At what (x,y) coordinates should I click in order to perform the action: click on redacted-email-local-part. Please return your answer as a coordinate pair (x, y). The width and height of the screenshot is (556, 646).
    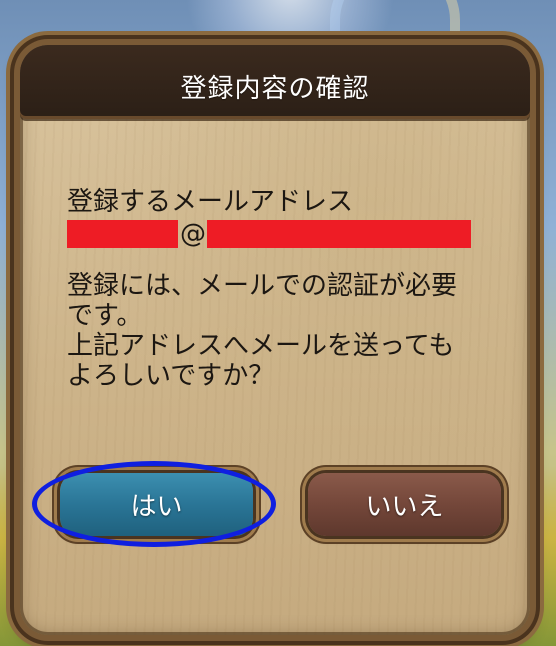
    Looking at the image, I should click on (122, 234).